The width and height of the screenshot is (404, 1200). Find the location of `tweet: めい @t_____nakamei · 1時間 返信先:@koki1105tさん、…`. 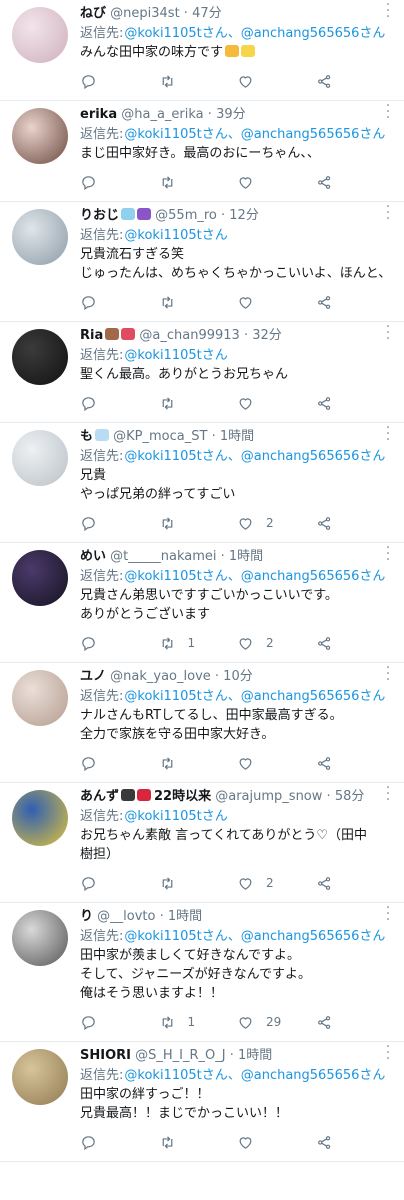

tweet: めい @t_____nakamei · 1時間 返信先:@koki1105tさん、… is located at coordinates (202, 603).